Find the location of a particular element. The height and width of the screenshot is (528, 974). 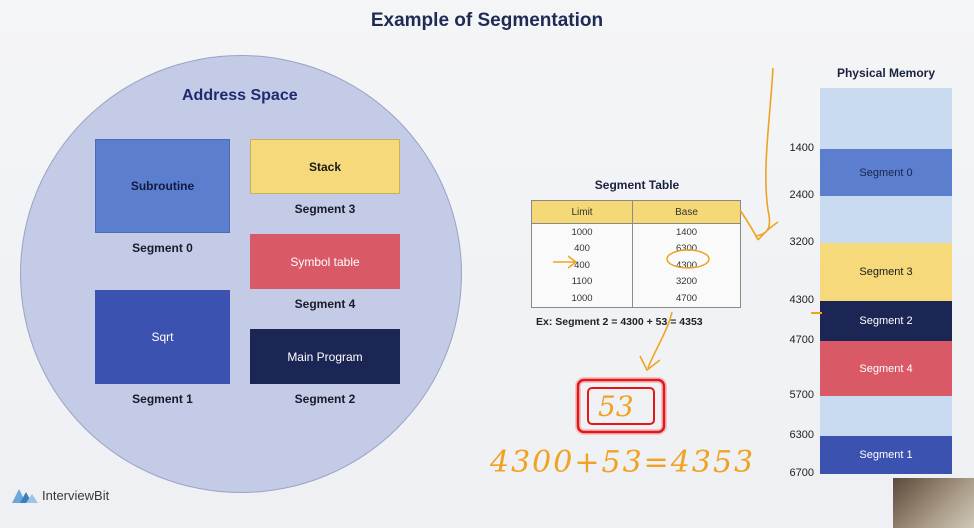

brand-name: InterviewBit is located at coordinates (76, 495).